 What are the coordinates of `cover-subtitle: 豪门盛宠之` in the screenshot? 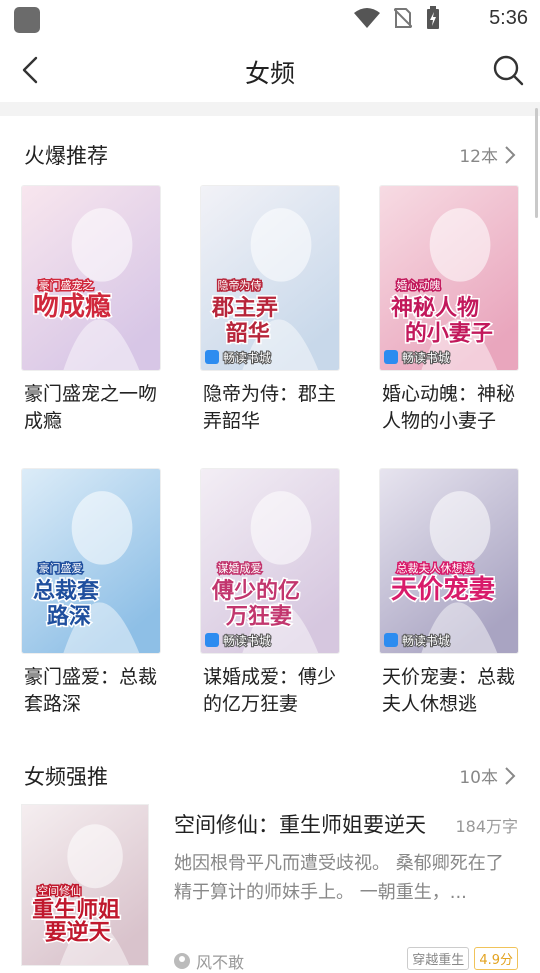 It's located at (66, 285).